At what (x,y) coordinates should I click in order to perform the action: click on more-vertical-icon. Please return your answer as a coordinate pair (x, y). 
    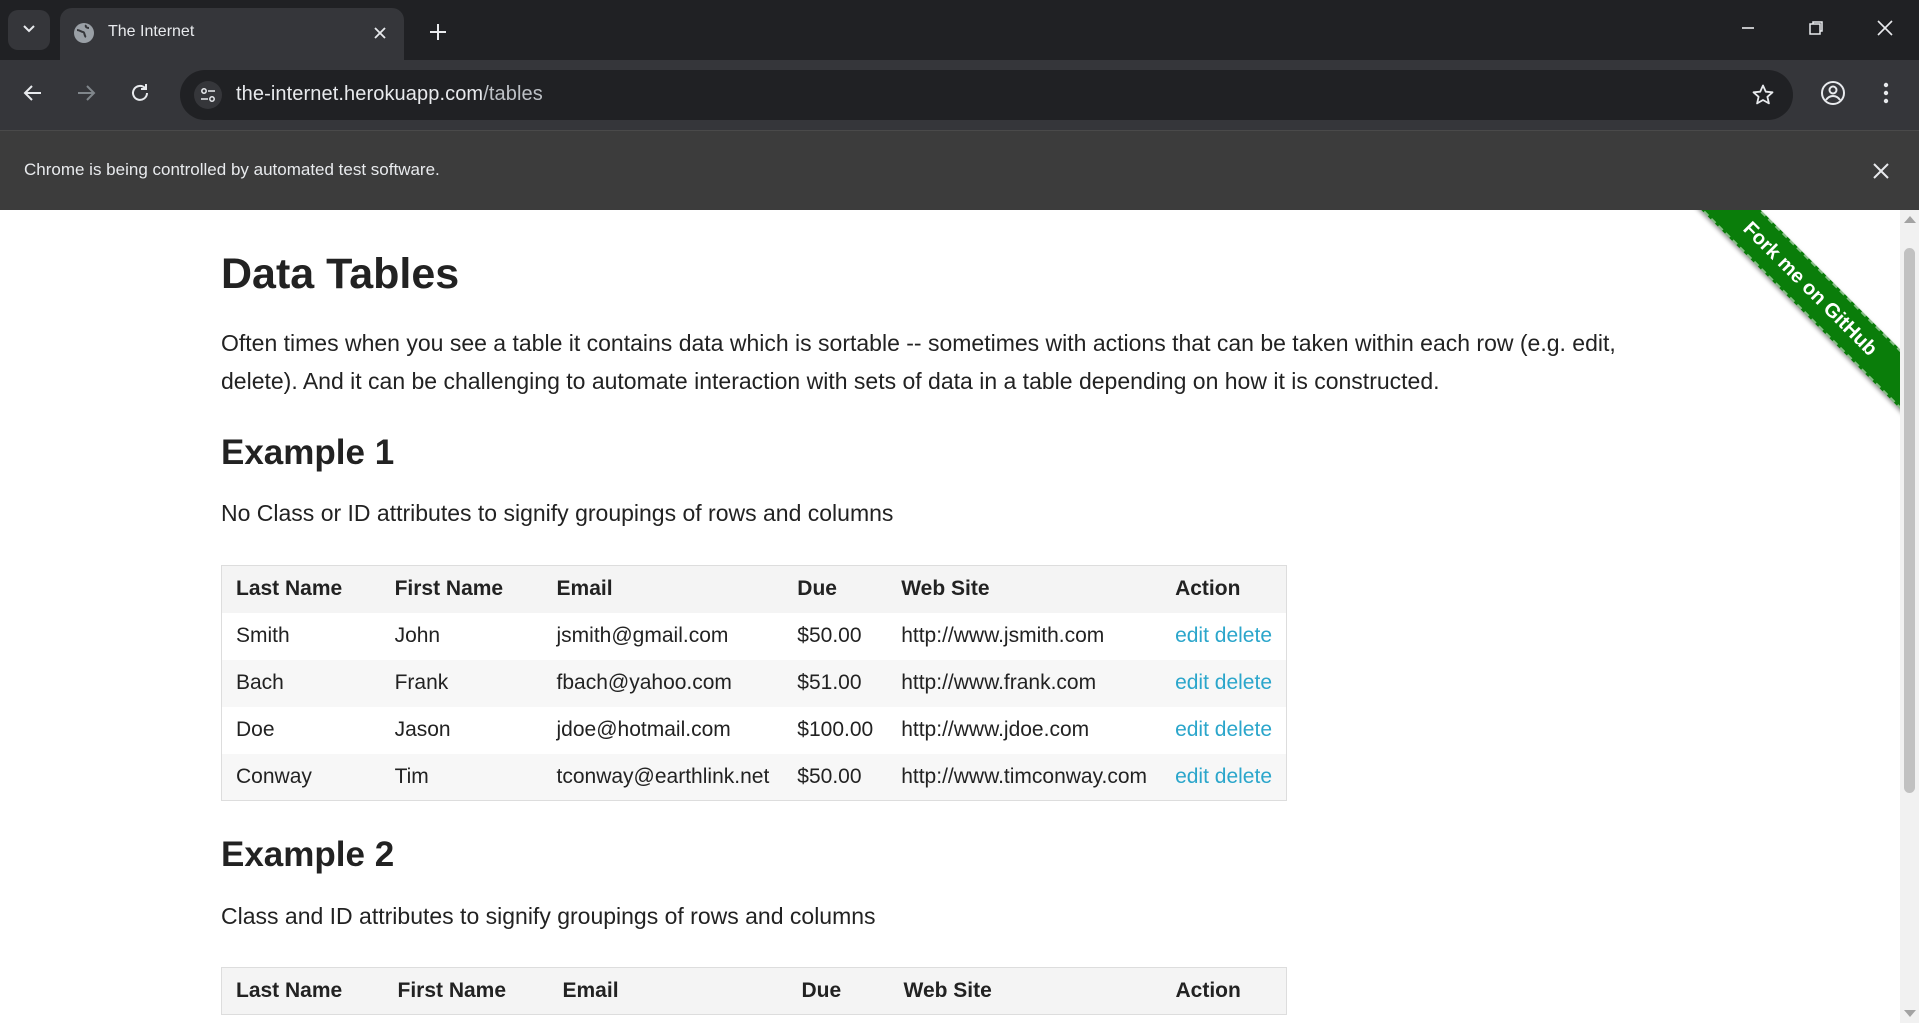
    Looking at the image, I should click on (1886, 95).